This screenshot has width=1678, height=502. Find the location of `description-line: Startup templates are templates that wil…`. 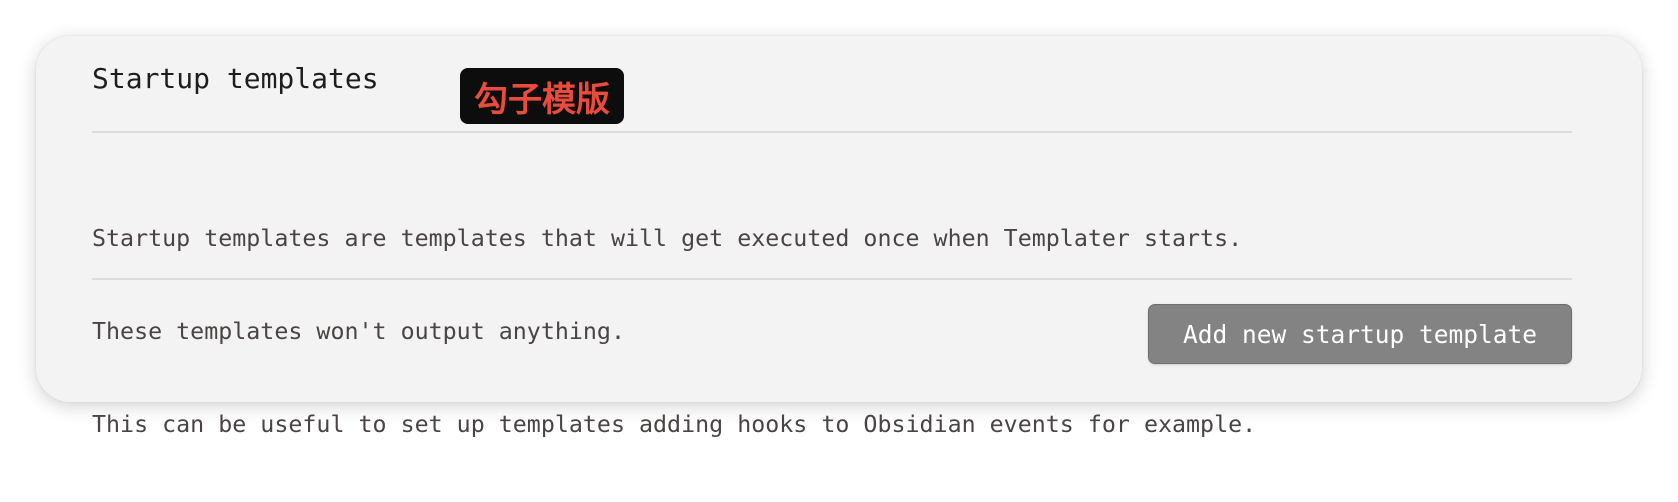

description-line: Startup templates are templates that wil… is located at coordinates (667, 238).